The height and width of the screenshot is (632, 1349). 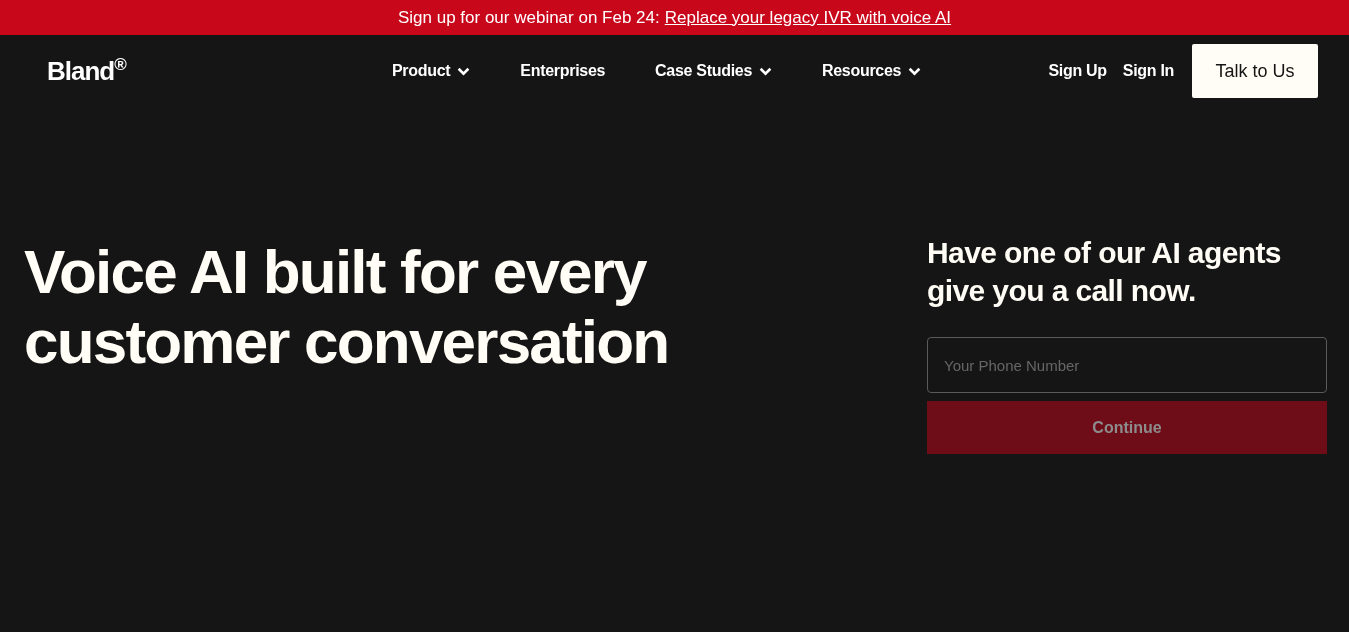 What do you see at coordinates (808, 17) in the screenshot?
I see `webinar-link: Replace your legacy IVR with voice AI` at bounding box center [808, 17].